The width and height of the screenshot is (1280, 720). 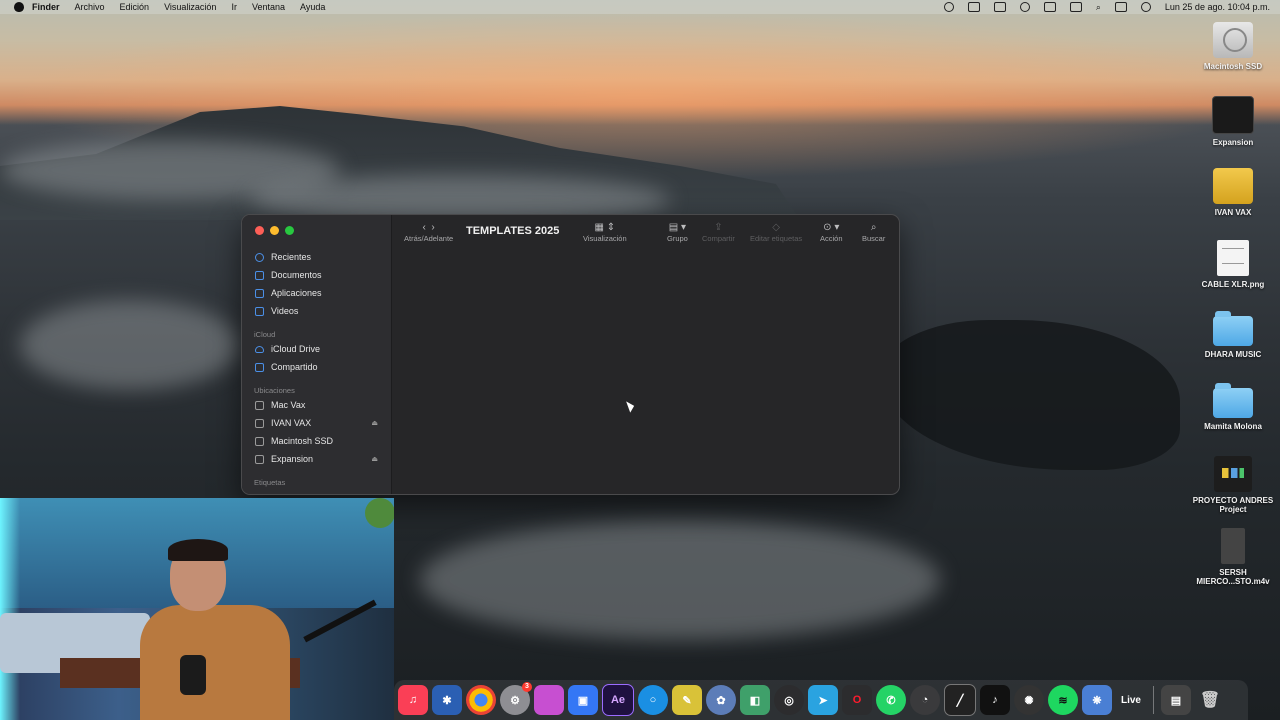 I want to click on sidebar-item-icloud-drive: iCloud Drive, so click(x=316, y=349).